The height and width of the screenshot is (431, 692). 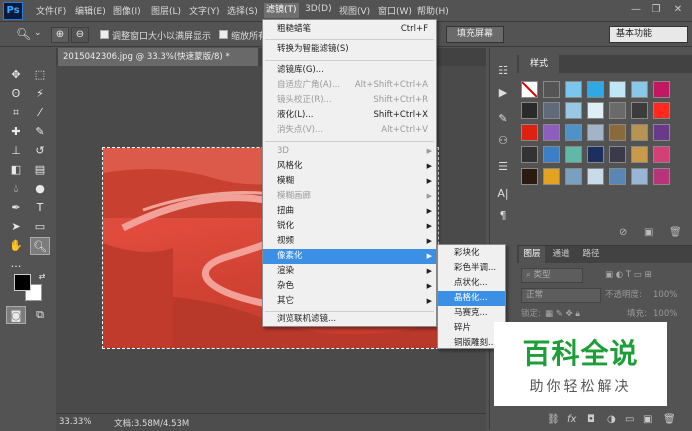 I want to click on history-panel-icon: ☷, so click(x=503, y=71).